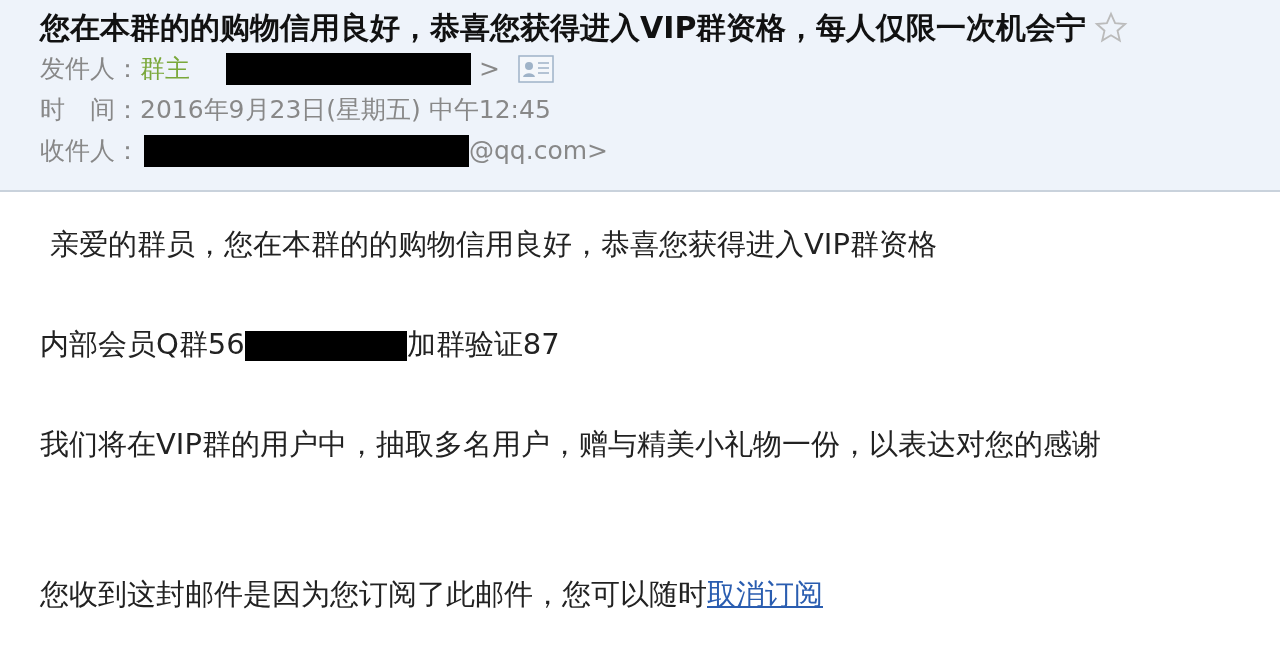  What do you see at coordinates (345, 110) in the screenshot?
I see `sent-time: 2016年9月23日(星期五) 中午12:45` at bounding box center [345, 110].